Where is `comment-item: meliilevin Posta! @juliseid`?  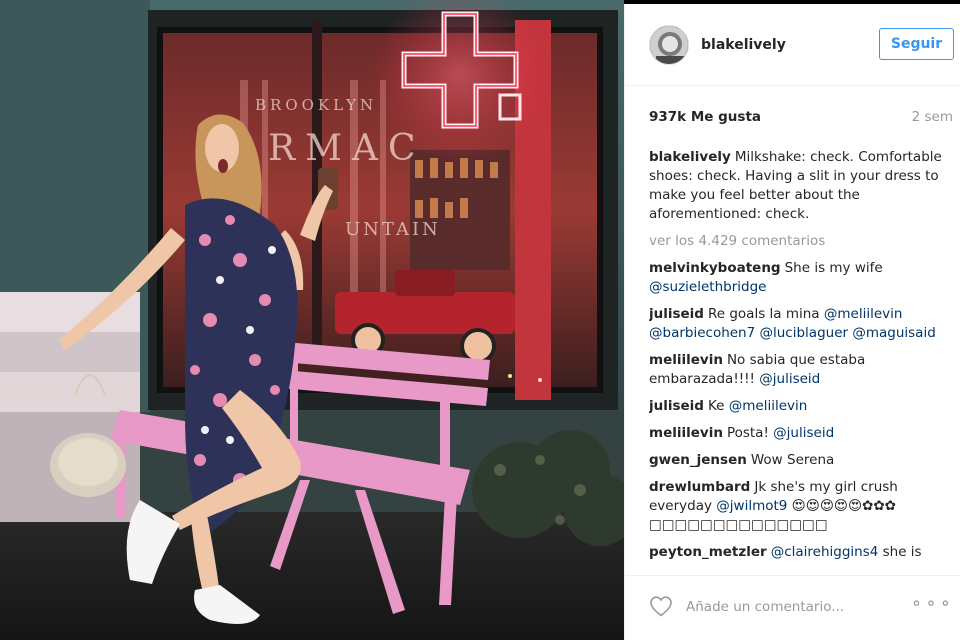 comment-item: meliilevin Posta! @juliseid is located at coordinates (800, 433).